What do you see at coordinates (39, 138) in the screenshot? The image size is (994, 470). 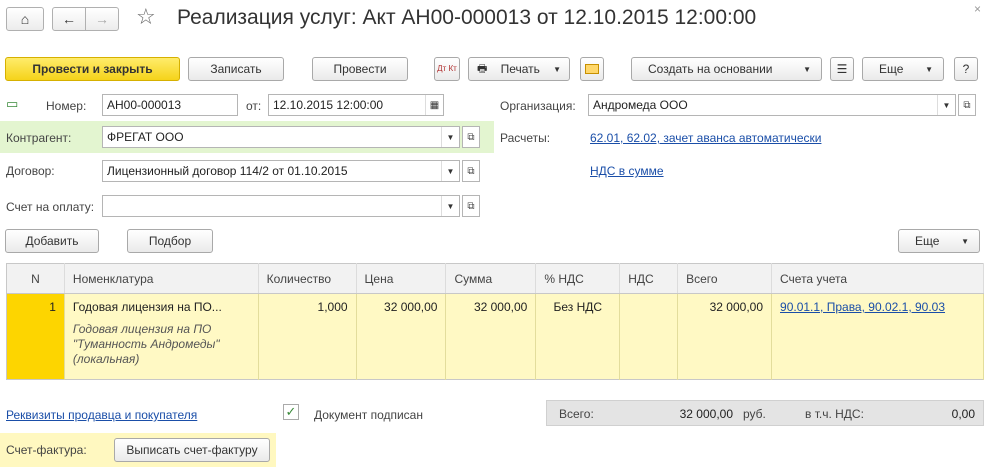 I see `contractor-label: Контрагент:` at bounding box center [39, 138].